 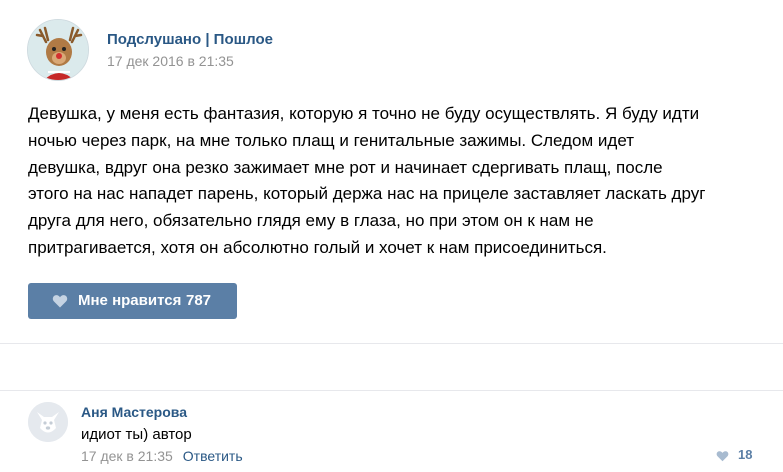 I want to click on reindeer-avatar-icon, so click(x=58, y=50).